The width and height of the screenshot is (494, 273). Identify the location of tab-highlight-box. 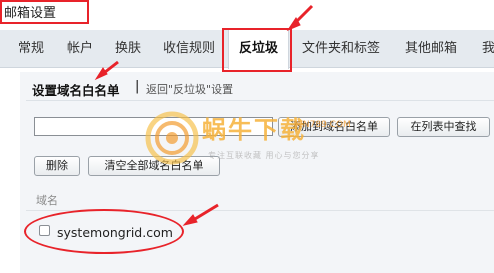
(257, 50).